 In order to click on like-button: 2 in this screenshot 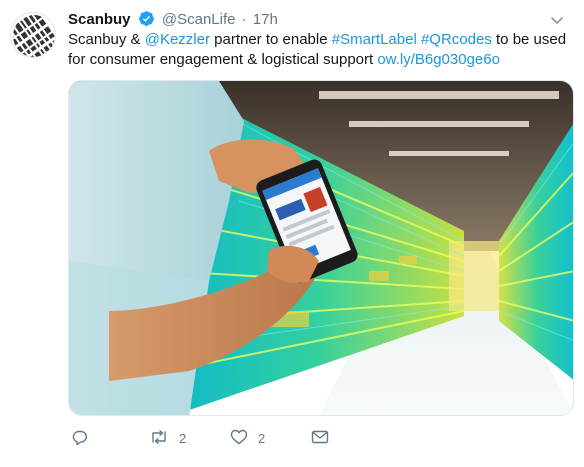, I will do `click(247, 438)`.